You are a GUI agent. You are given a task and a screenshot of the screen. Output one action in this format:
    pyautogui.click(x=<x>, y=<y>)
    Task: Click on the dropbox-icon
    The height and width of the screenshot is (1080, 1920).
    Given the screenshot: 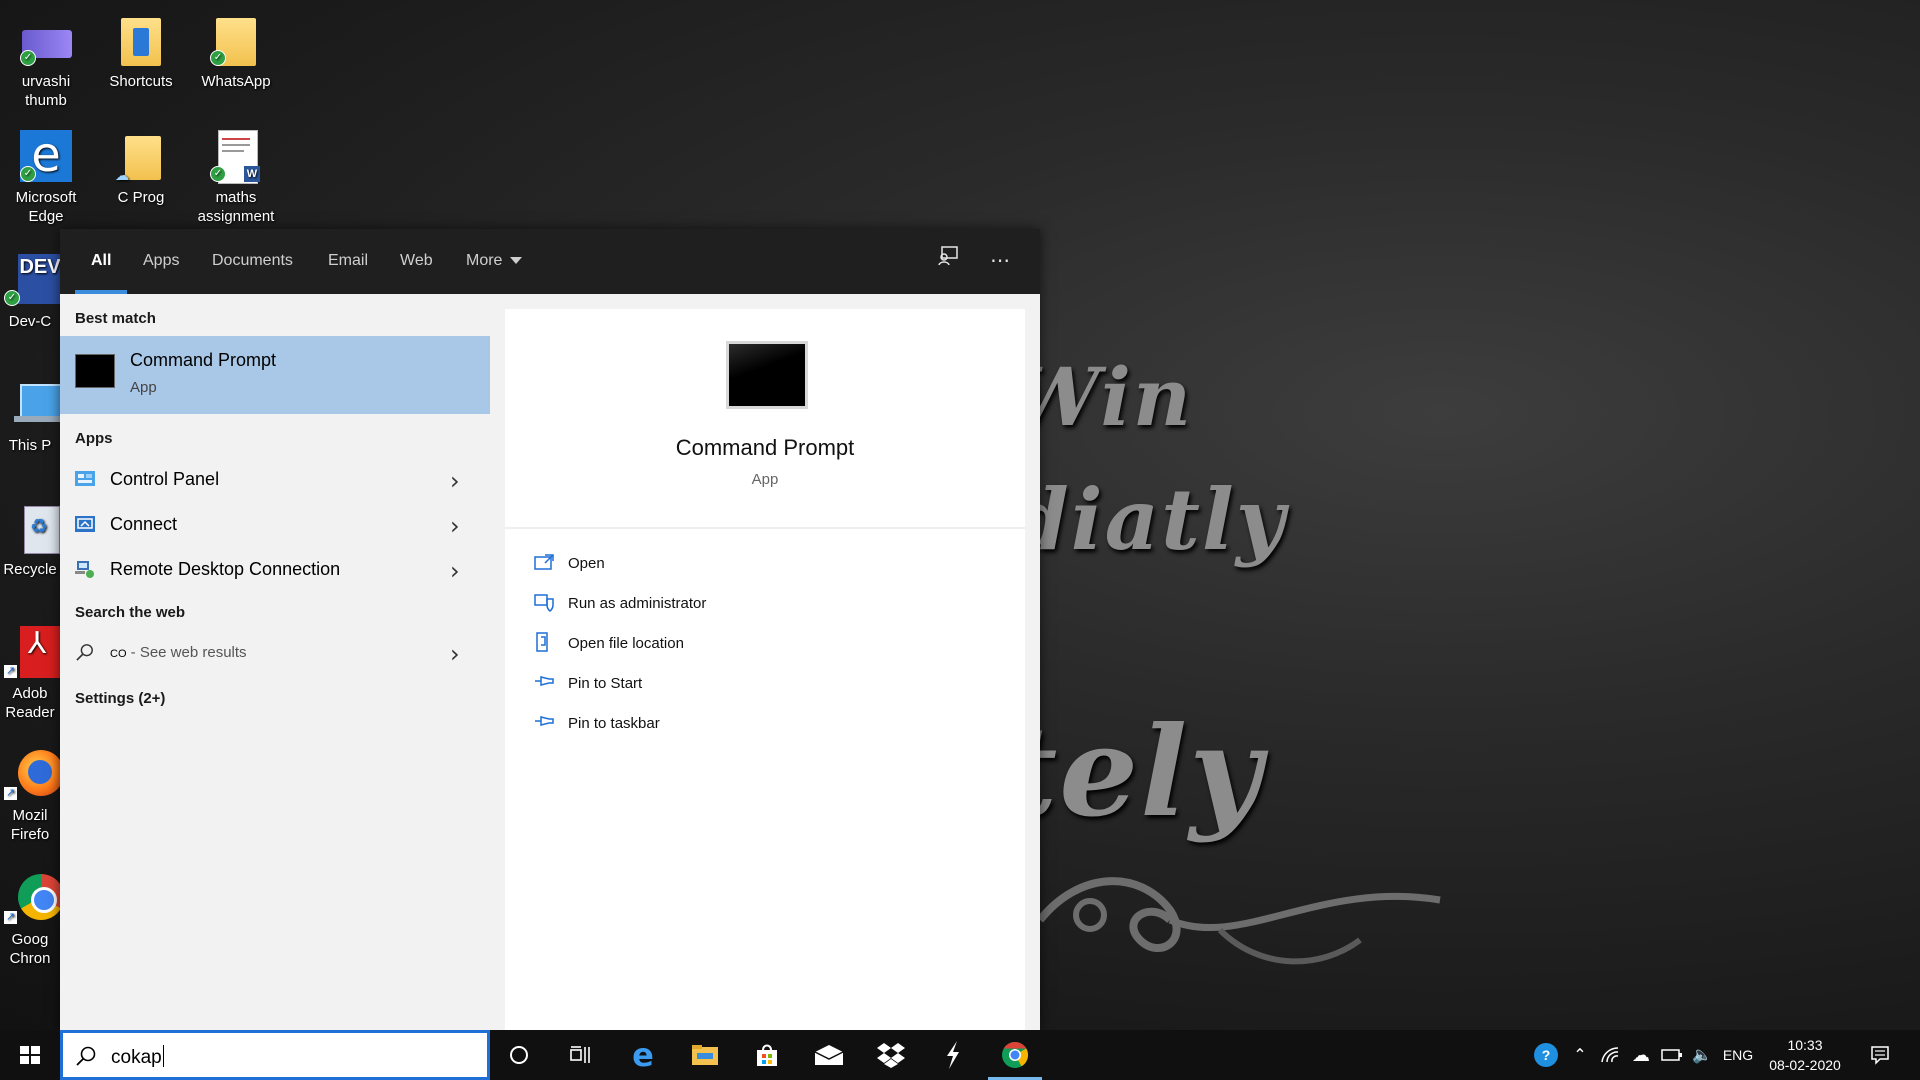 What is the action you would take?
    pyautogui.click(x=891, y=1055)
    